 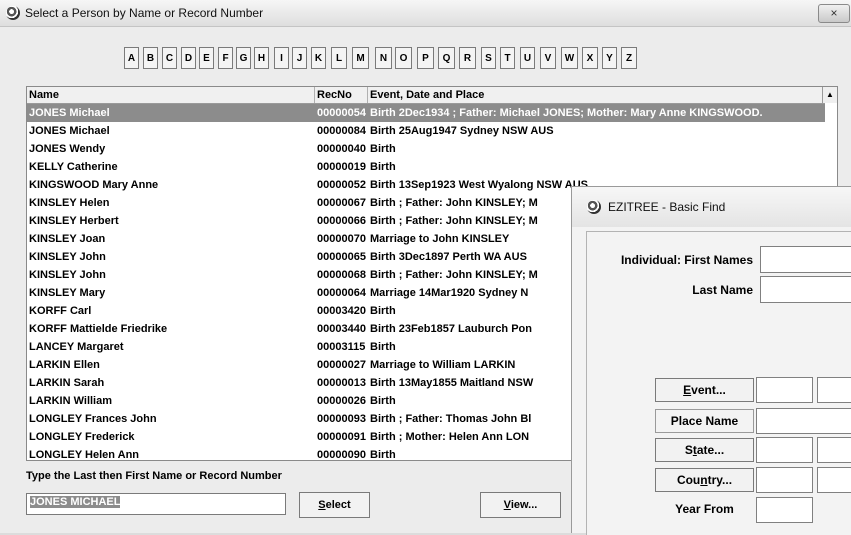 What do you see at coordinates (69, 203) in the screenshot?
I see `cell-name: KINSLEY Helen` at bounding box center [69, 203].